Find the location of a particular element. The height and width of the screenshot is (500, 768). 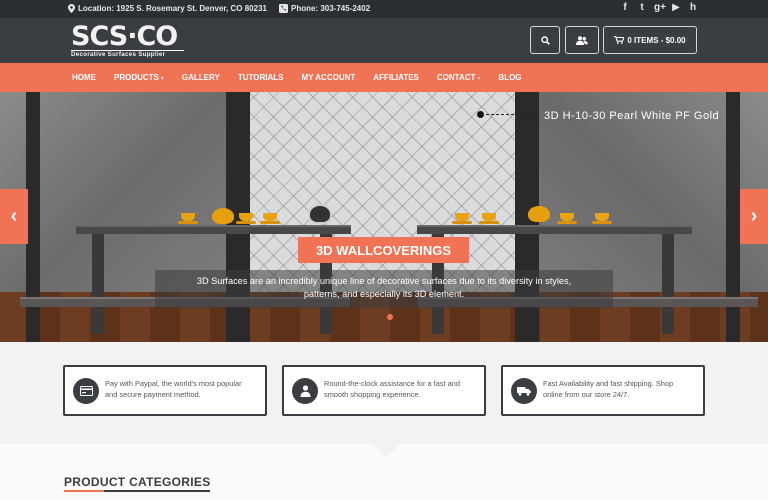

slider-pagination-dot is located at coordinates (390, 317).